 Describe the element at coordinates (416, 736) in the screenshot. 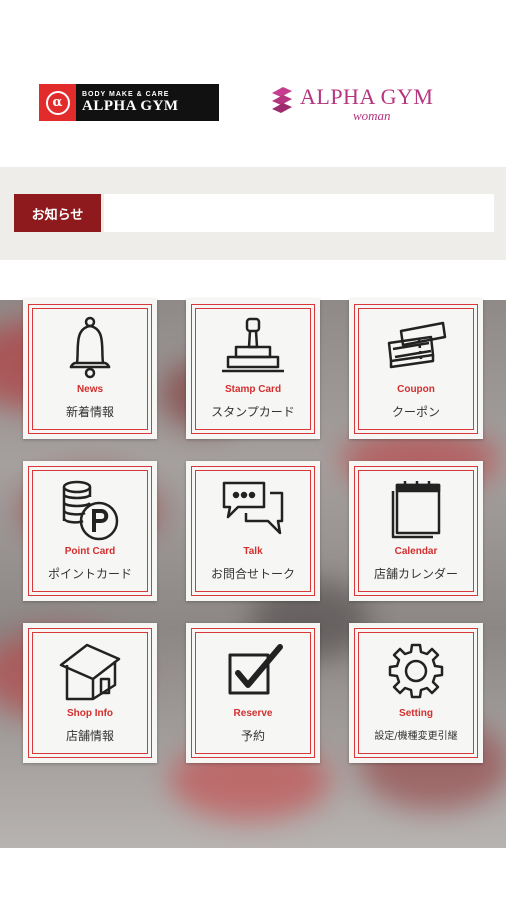

I see `tile-label-jp: 設定/機種変更引継` at that location.